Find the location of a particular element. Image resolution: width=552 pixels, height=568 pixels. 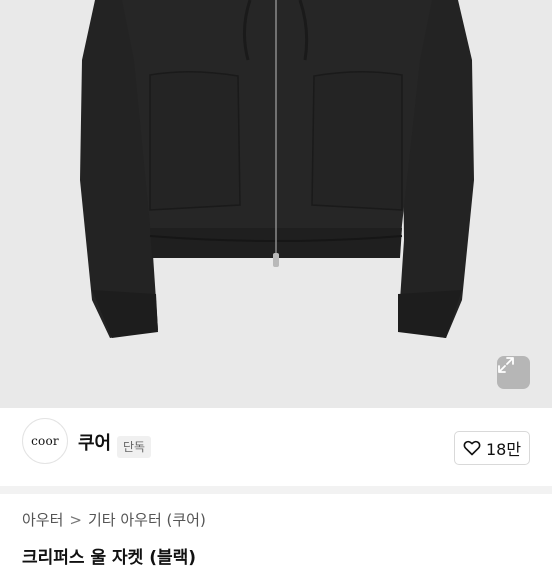

section-divider is located at coordinates (276, 490).